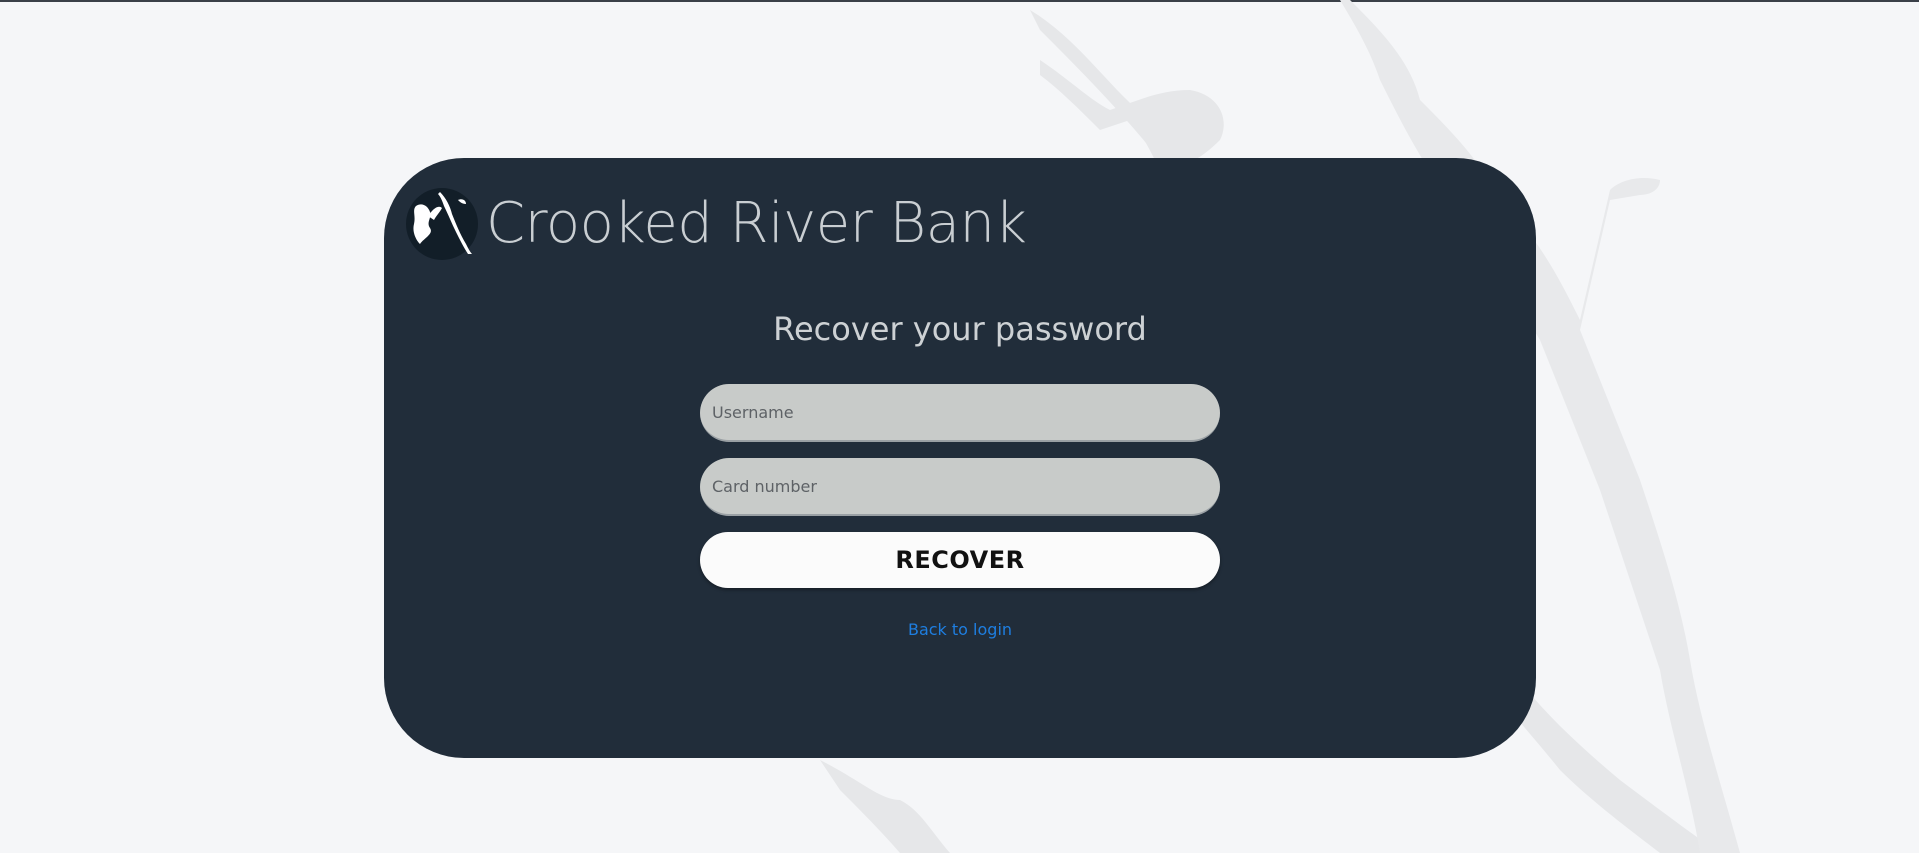 The height and width of the screenshot is (853, 1919). Describe the element at coordinates (959, 1) in the screenshot. I see `top-border` at that location.